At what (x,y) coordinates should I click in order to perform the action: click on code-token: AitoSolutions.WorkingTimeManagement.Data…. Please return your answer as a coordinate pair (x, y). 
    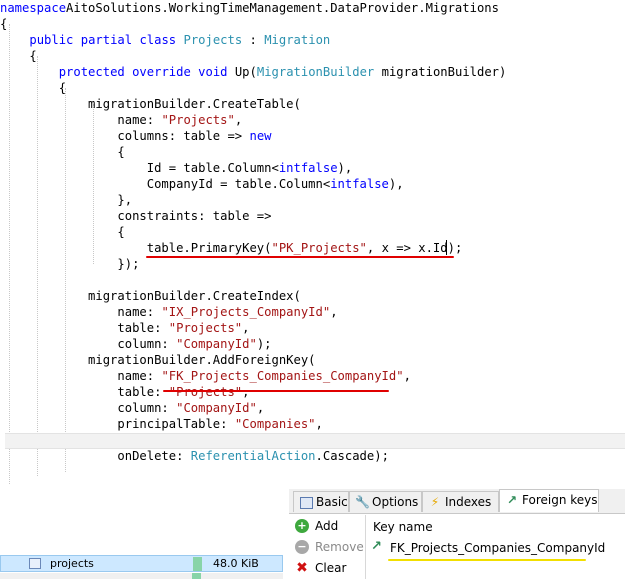
    Looking at the image, I should click on (282, 8).